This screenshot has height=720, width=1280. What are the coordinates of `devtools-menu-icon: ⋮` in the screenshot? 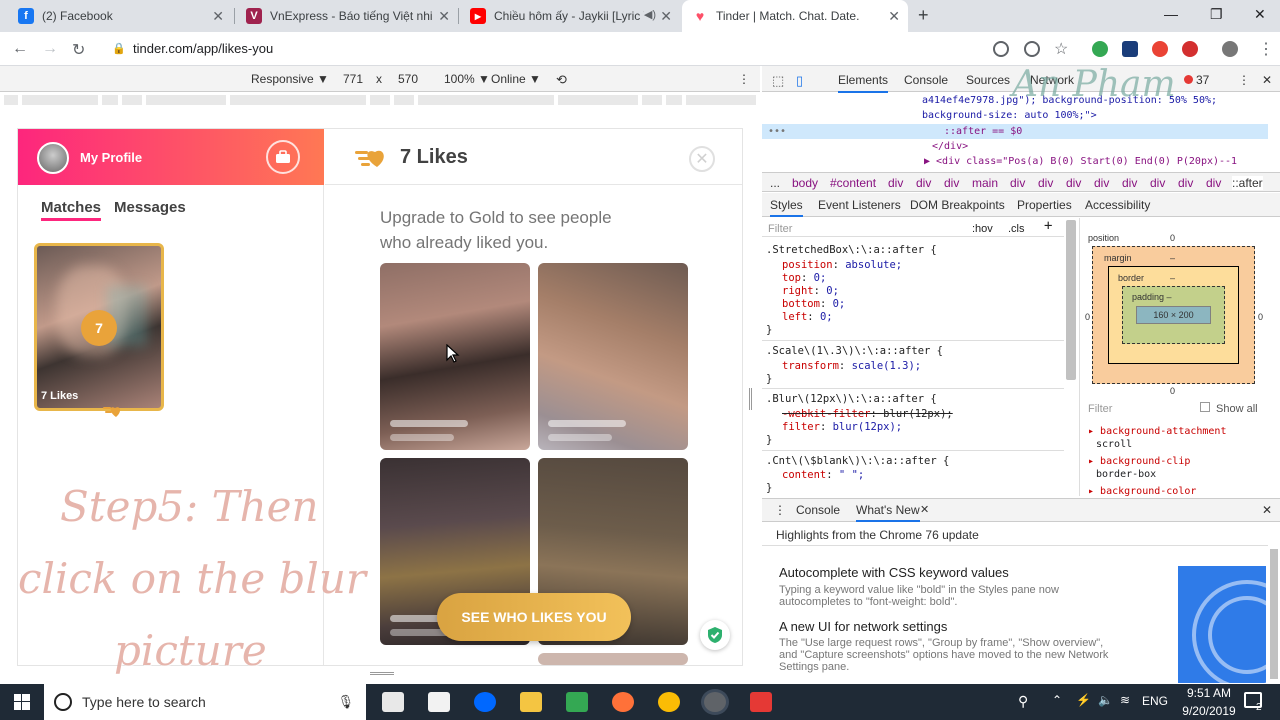 It's located at (1244, 80).